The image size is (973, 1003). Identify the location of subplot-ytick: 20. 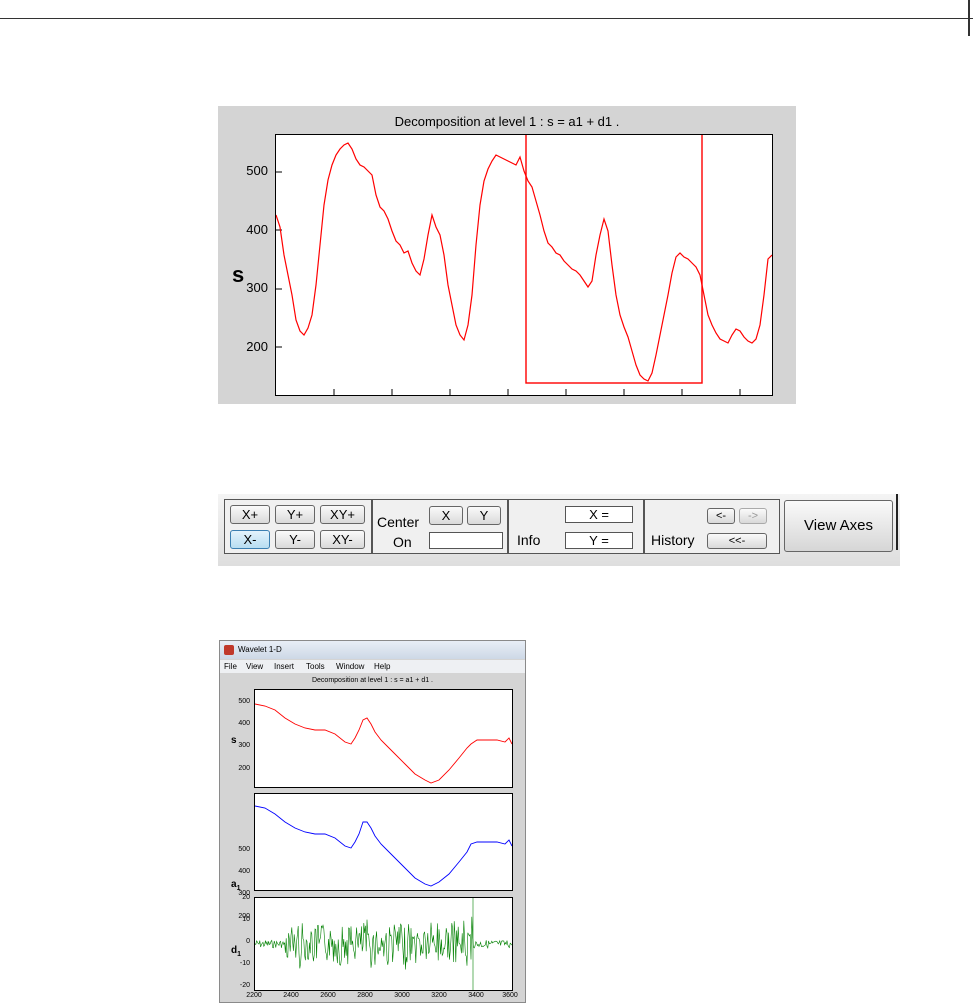
(246, 897).